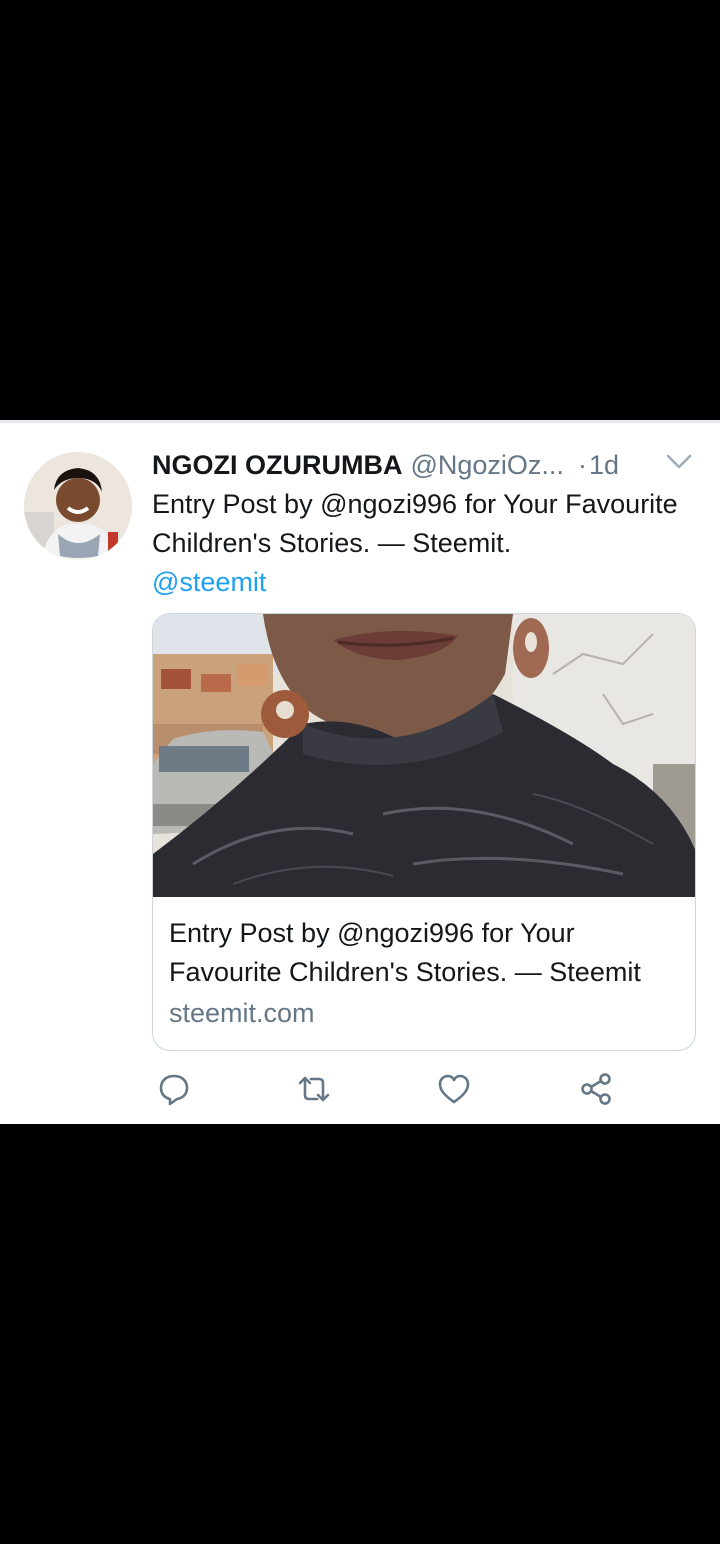 Image resolution: width=720 pixels, height=1544 pixels. What do you see at coordinates (174, 1089) in the screenshot?
I see `reply-icon` at bounding box center [174, 1089].